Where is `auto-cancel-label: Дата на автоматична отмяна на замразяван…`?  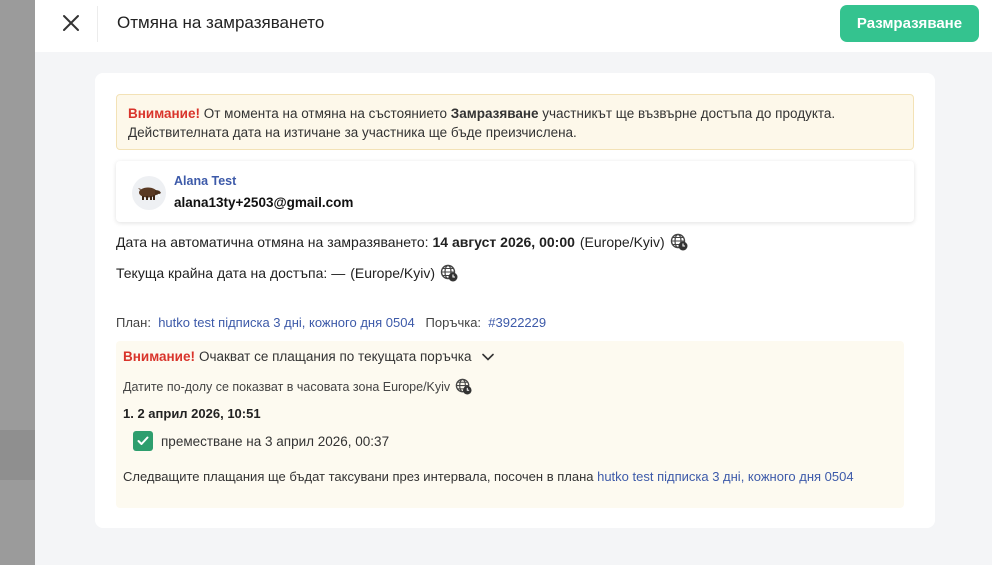 auto-cancel-label: Дата на автоматична отмяна на замразяван… is located at coordinates (272, 242).